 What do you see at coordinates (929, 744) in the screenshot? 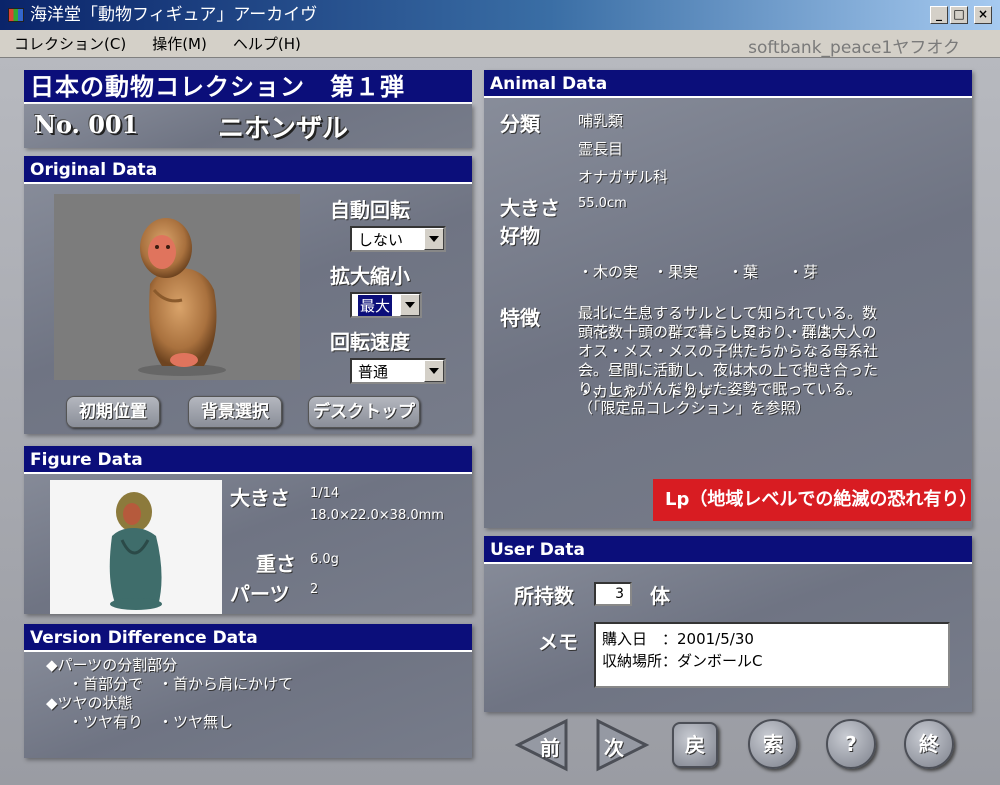
I see `exit-button: 終` at bounding box center [929, 744].